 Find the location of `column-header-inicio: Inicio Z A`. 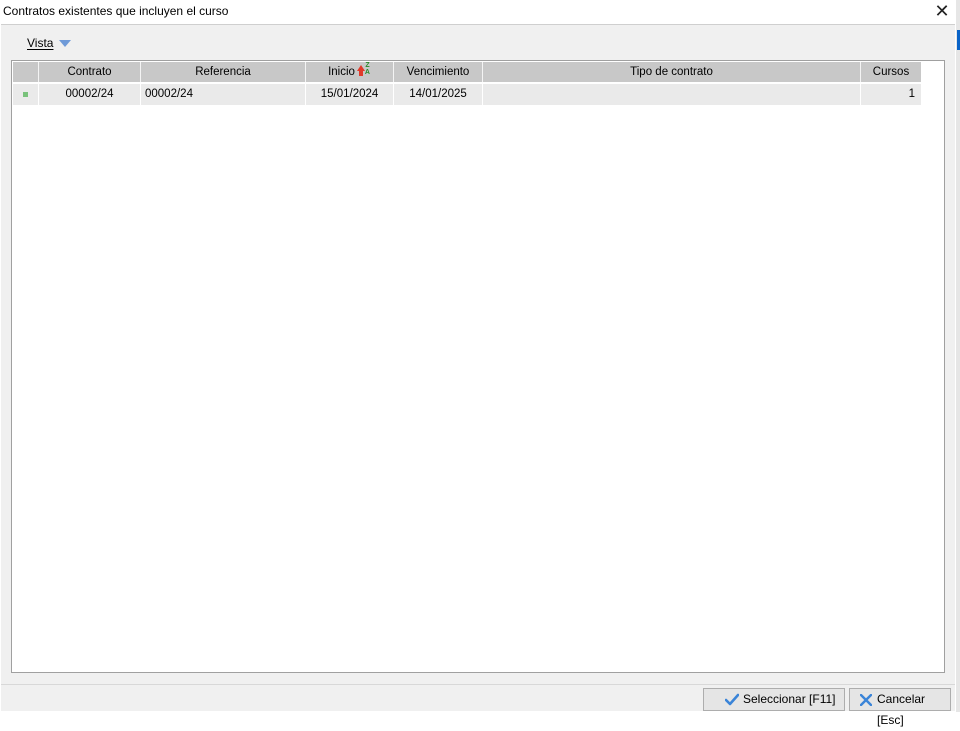

column-header-inicio: Inicio Z A is located at coordinates (350, 72).